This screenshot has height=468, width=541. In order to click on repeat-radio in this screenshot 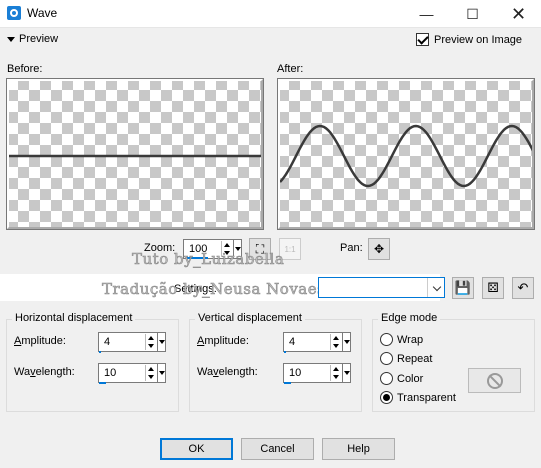, I will do `click(386, 358)`.